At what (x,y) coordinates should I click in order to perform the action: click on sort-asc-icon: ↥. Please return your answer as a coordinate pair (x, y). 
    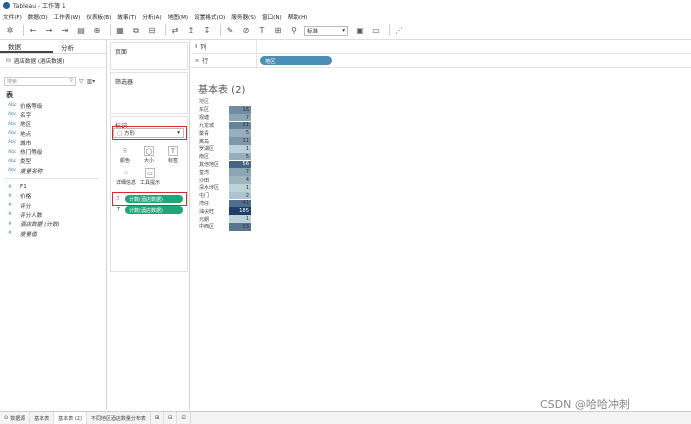
    Looking at the image, I should click on (191, 31).